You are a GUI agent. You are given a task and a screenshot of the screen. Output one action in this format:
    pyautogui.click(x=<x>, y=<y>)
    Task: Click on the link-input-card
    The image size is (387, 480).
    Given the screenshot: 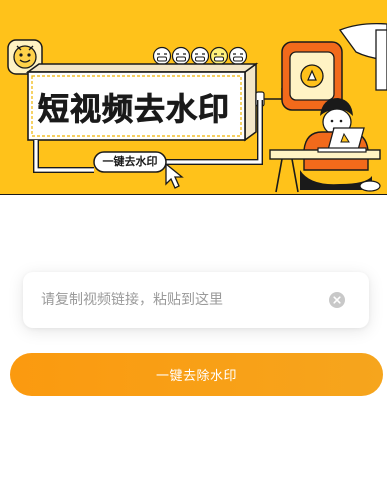 What is the action you would take?
    pyautogui.click(x=196, y=300)
    